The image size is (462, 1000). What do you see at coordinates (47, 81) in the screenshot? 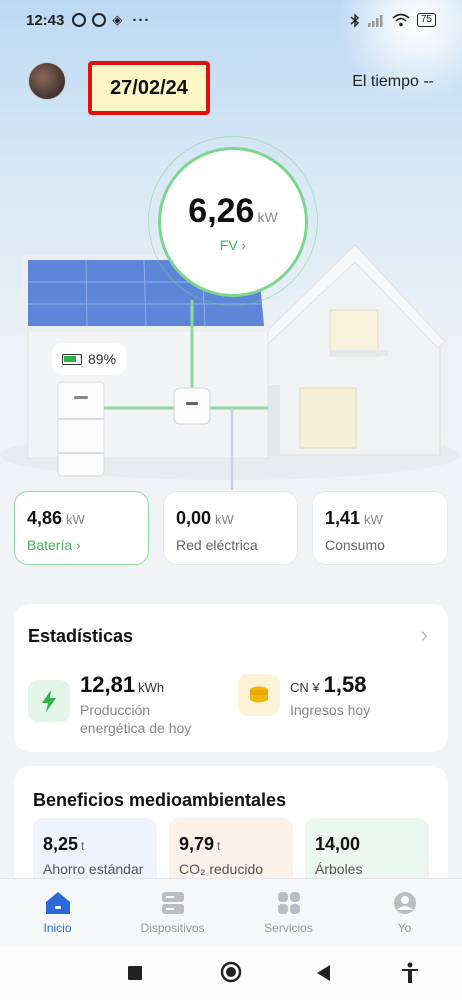
I see `avatar` at bounding box center [47, 81].